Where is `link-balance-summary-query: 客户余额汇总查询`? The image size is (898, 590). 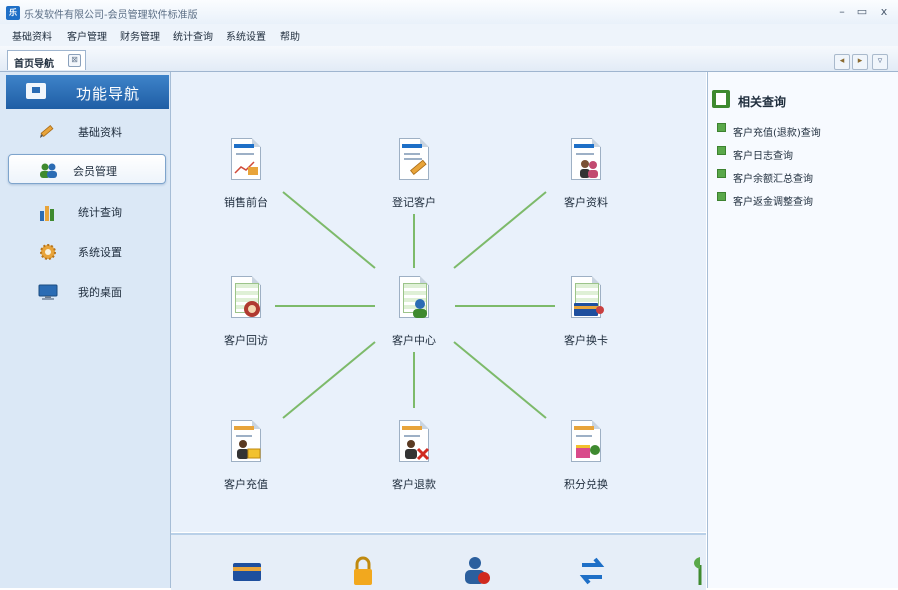
link-balance-summary-query: 客户余额汇总查询 is located at coordinates (773, 177).